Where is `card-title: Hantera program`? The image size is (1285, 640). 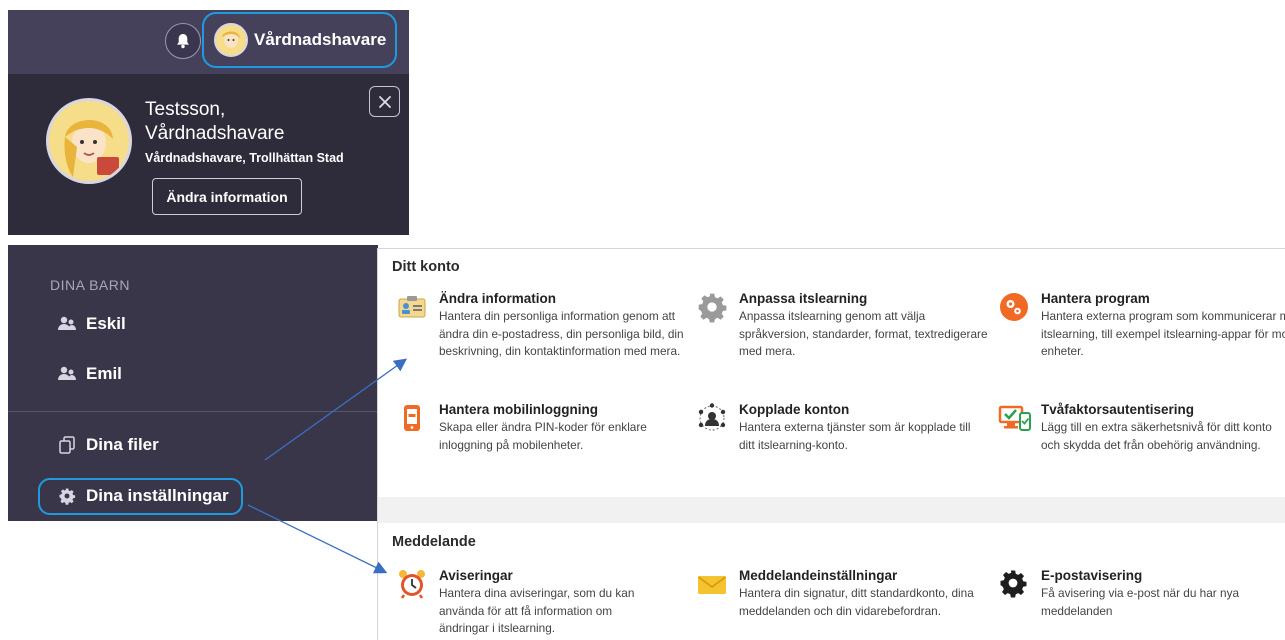
card-title: Hantera program is located at coordinates (1095, 298).